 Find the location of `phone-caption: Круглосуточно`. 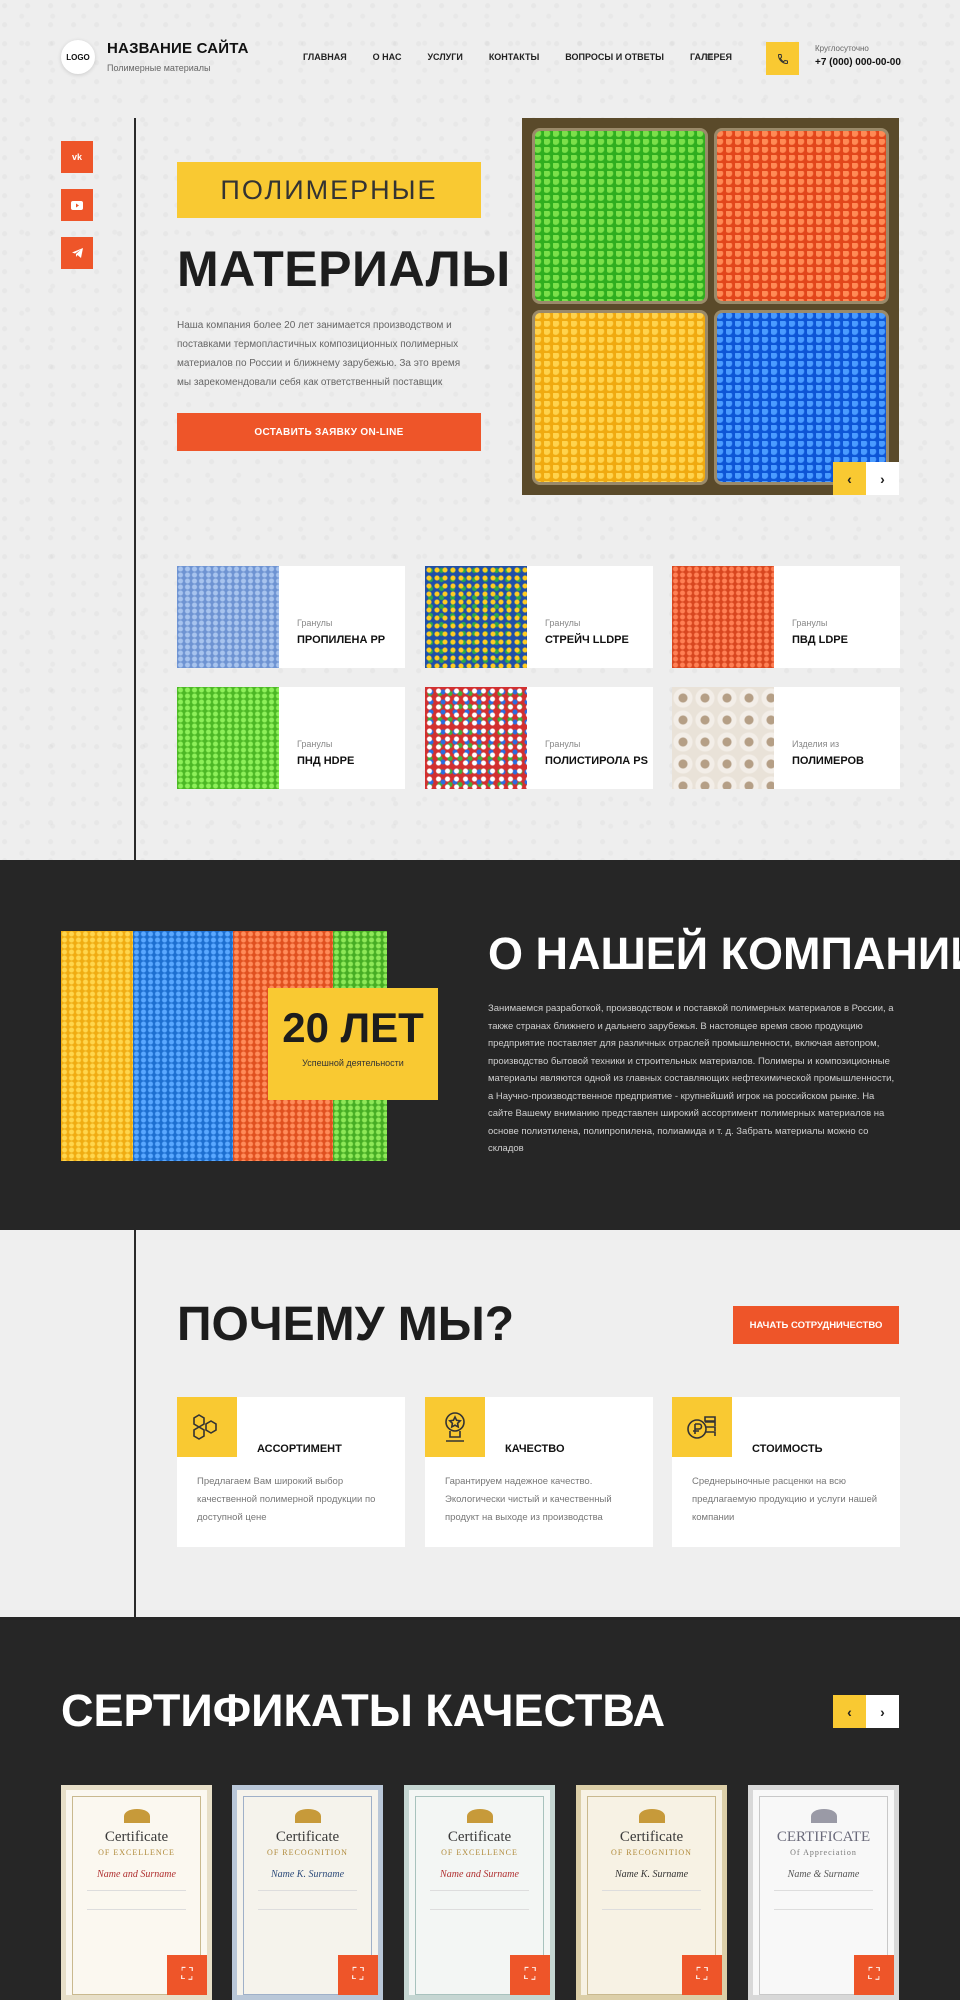

phone-caption: Круглосуточно is located at coordinates (842, 48).